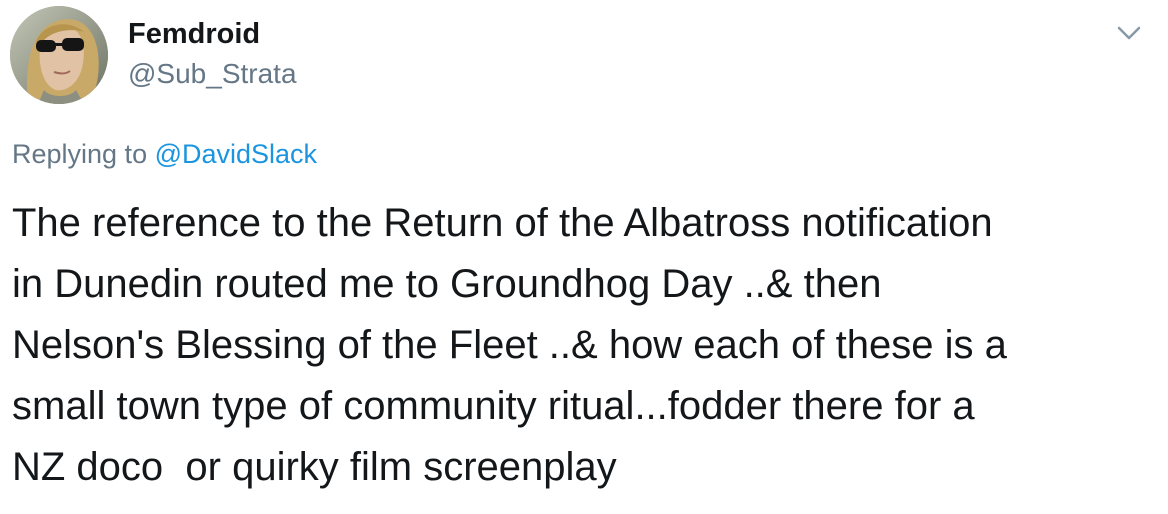  What do you see at coordinates (83, 154) in the screenshot?
I see `replying-to-label: Replying to` at bounding box center [83, 154].